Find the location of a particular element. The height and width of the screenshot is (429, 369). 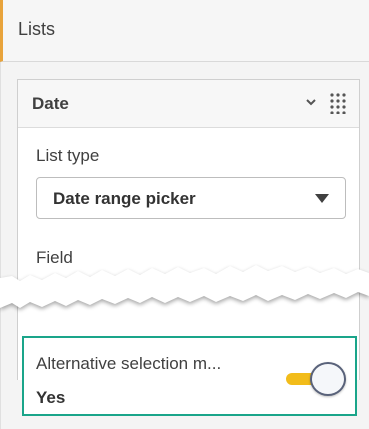

toggle-knob is located at coordinates (328, 379).